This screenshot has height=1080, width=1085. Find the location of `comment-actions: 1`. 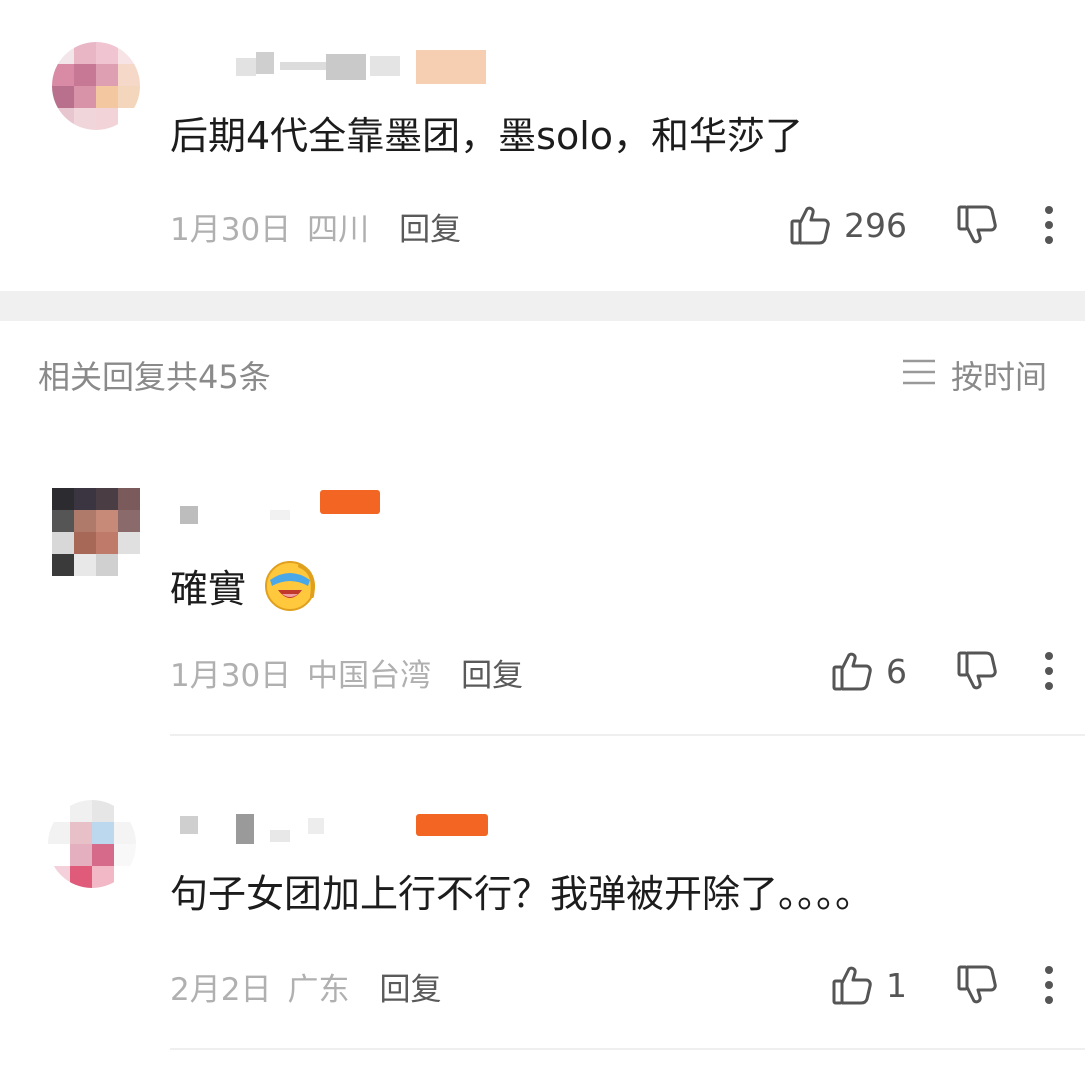

comment-actions: 1 is located at coordinates (957, 985).